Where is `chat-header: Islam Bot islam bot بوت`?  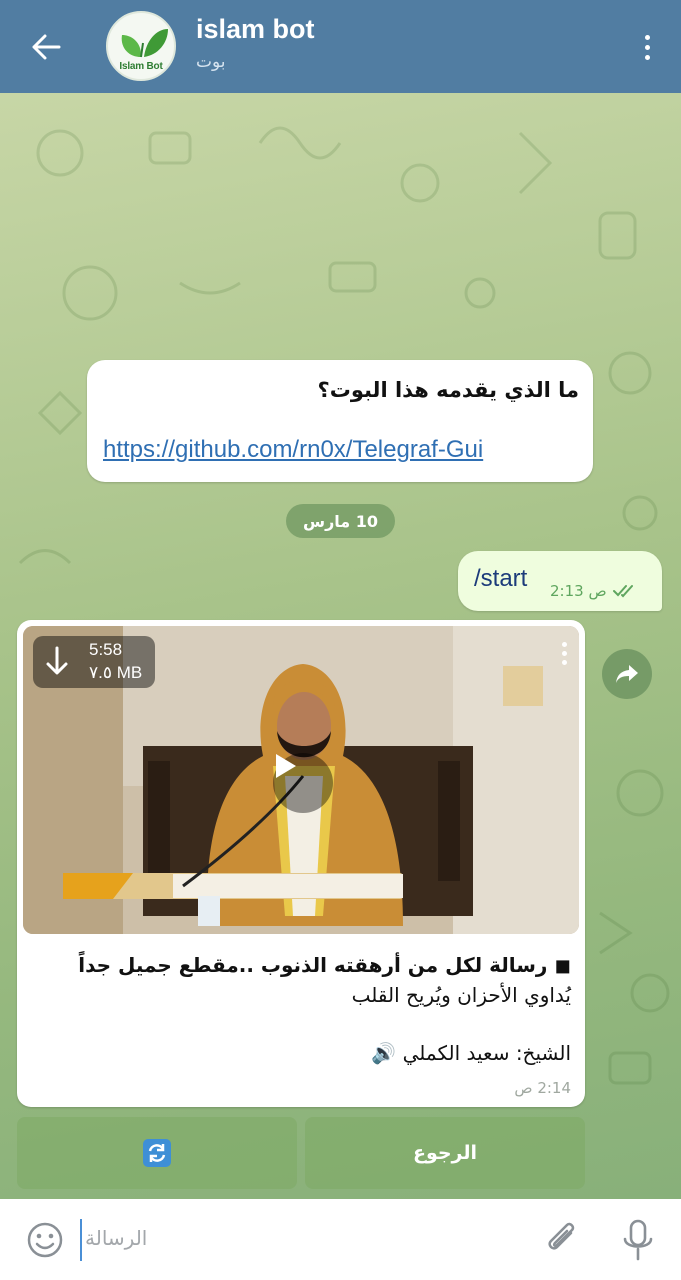
chat-header: Islam Bot islam bot بوت is located at coordinates (340, 46).